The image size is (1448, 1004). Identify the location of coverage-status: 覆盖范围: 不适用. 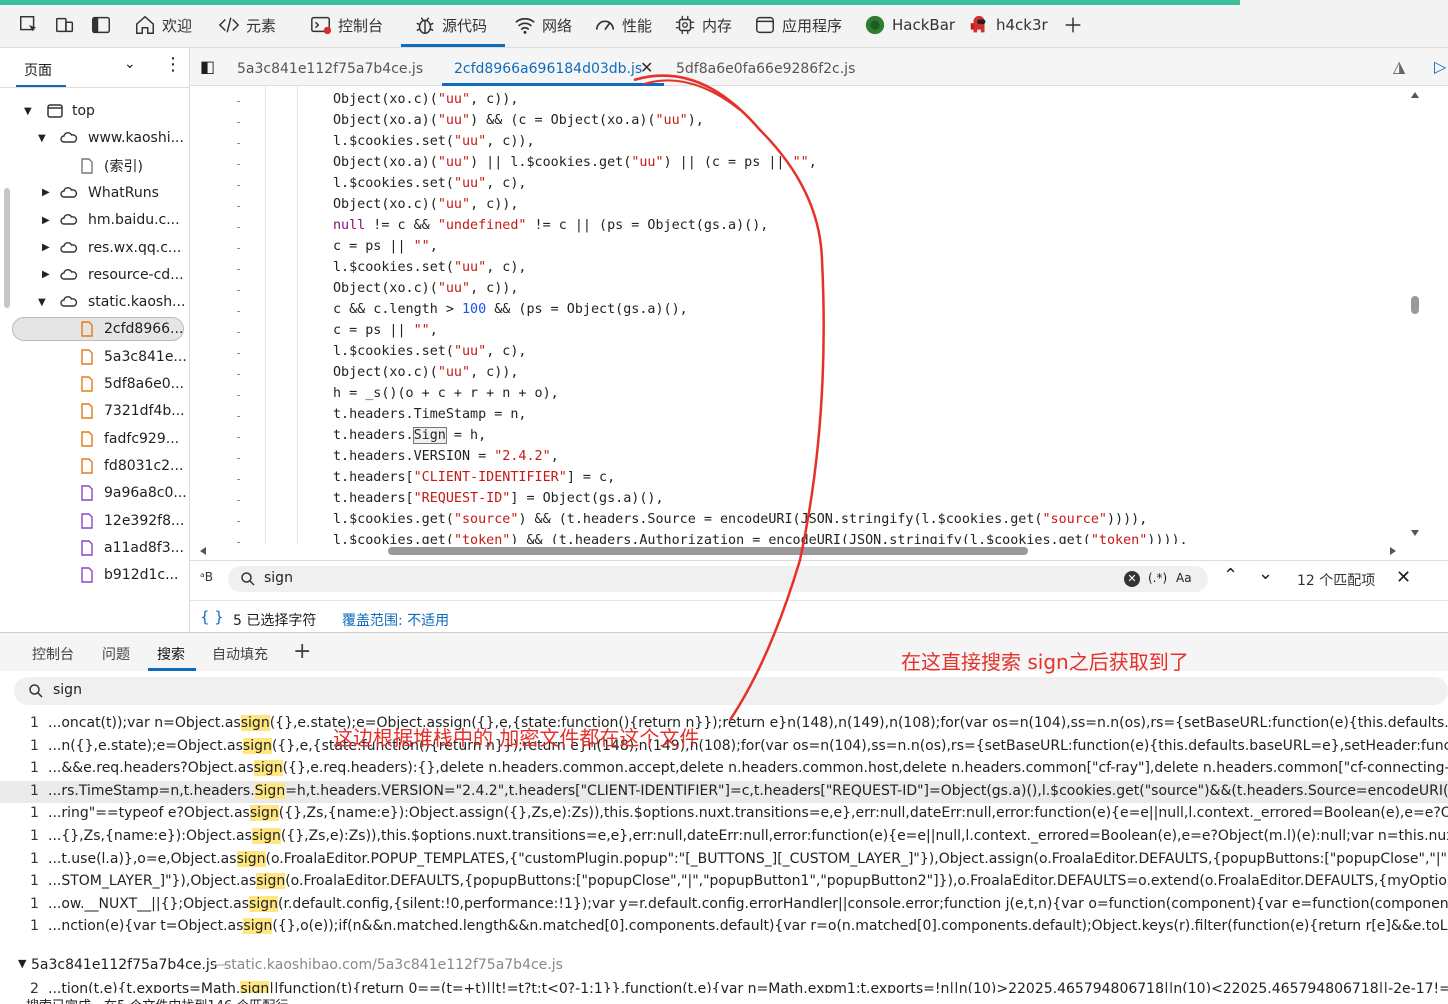
(395, 620).